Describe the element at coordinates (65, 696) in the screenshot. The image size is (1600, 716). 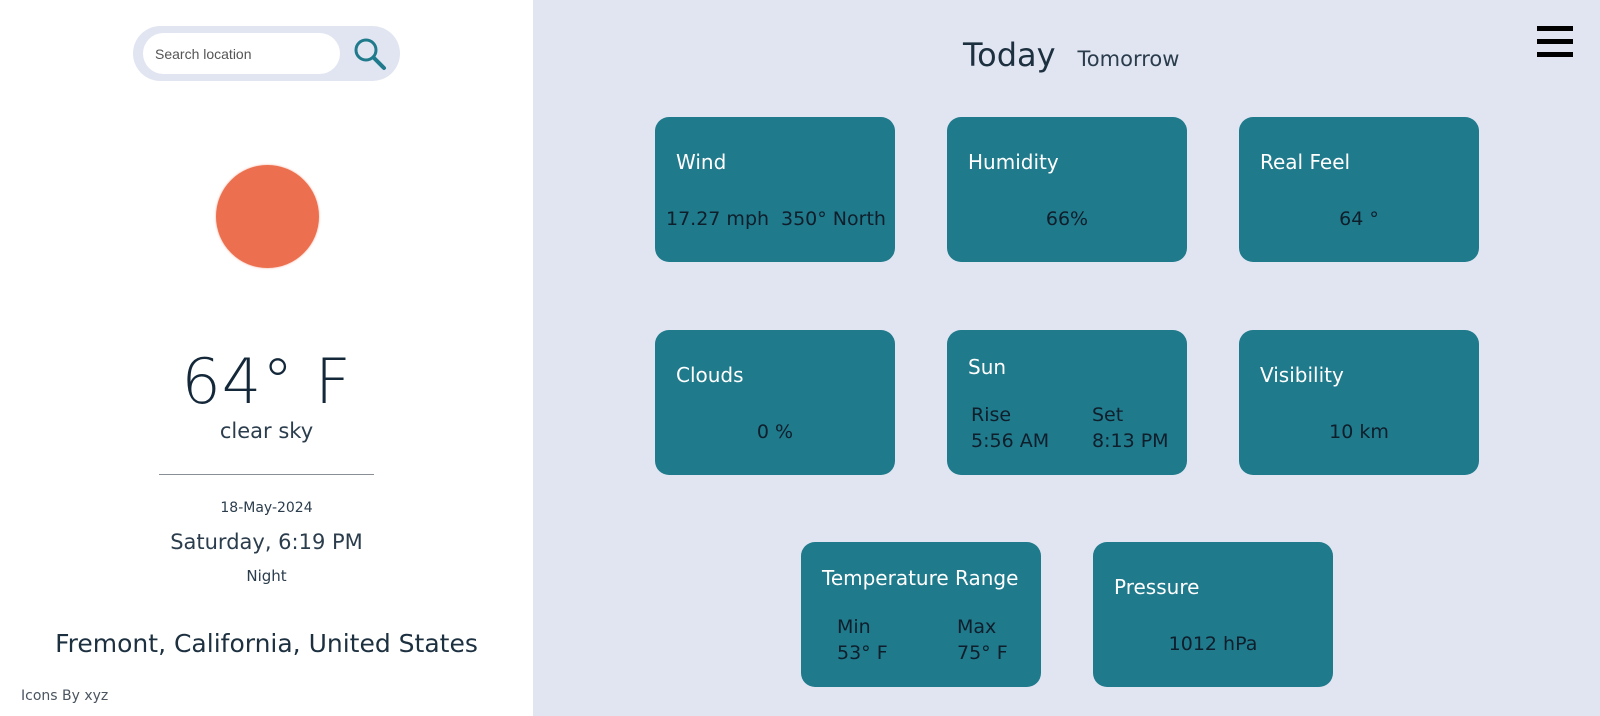
I see `icon-credit: Icons By xyz` at that location.